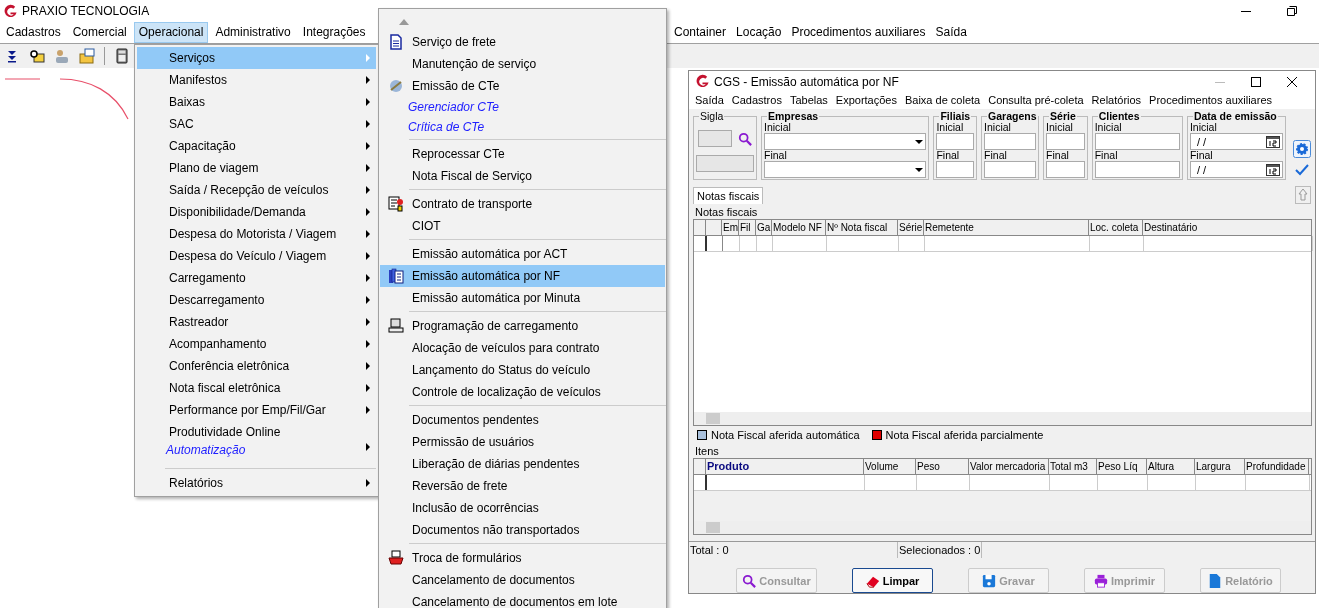 The width and height of the screenshot is (1319, 608). Describe the element at coordinates (404, 22) in the screenshot. I see `scroll-up-icon` at that location.